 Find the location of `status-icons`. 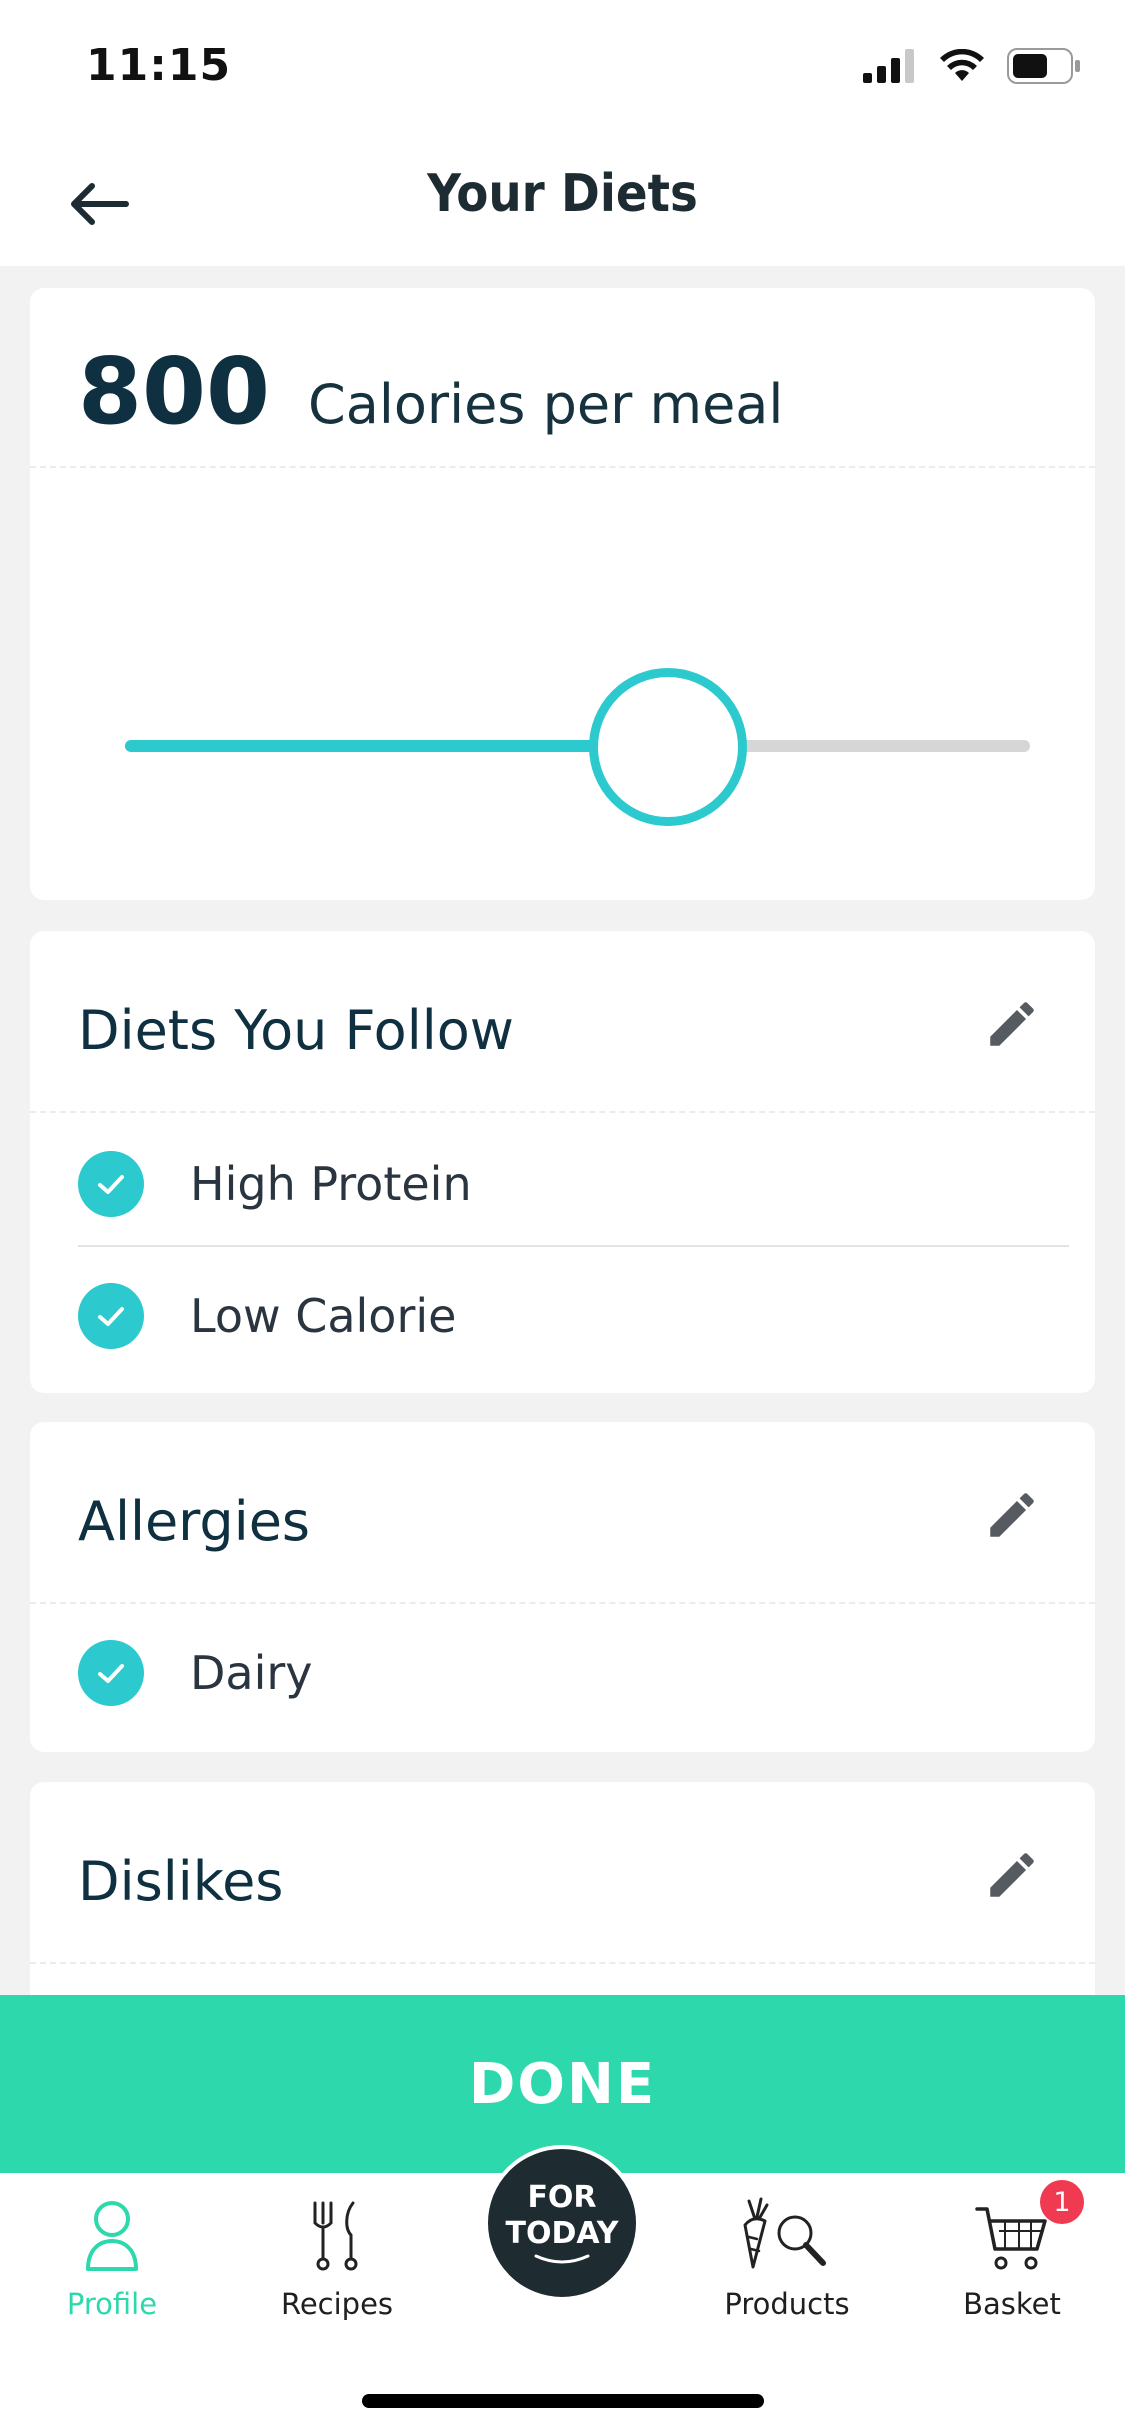

status-icons is located at coordinates (972, 66).